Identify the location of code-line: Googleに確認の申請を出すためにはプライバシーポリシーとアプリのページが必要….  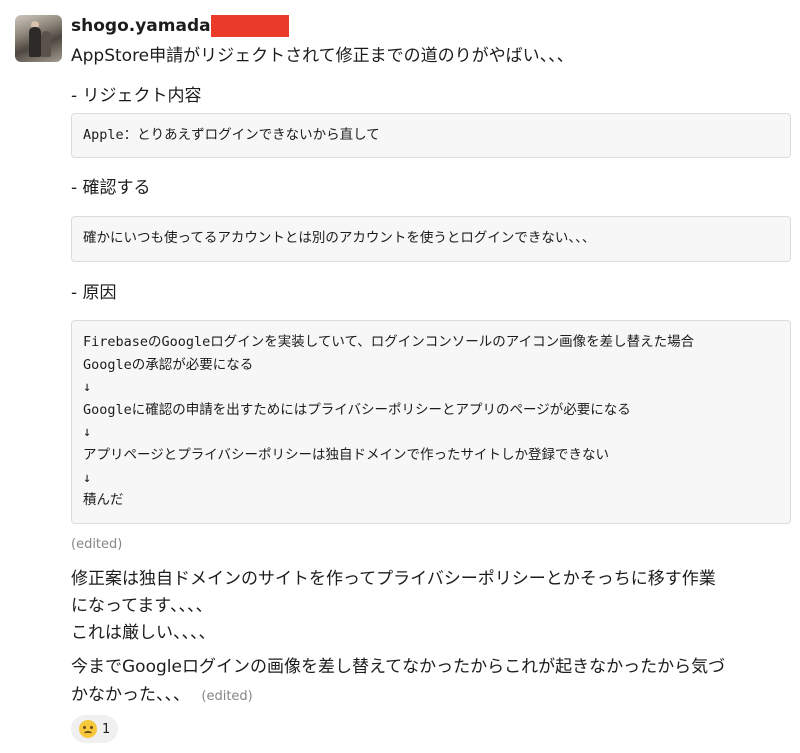
(357, 409).